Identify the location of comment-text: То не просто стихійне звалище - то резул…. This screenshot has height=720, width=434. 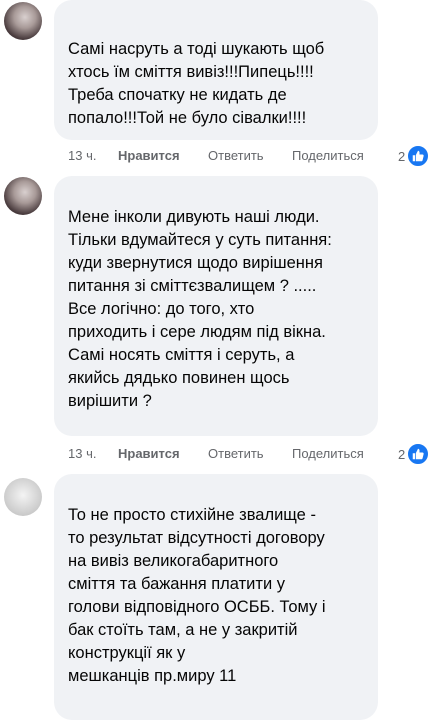
(197, 595).